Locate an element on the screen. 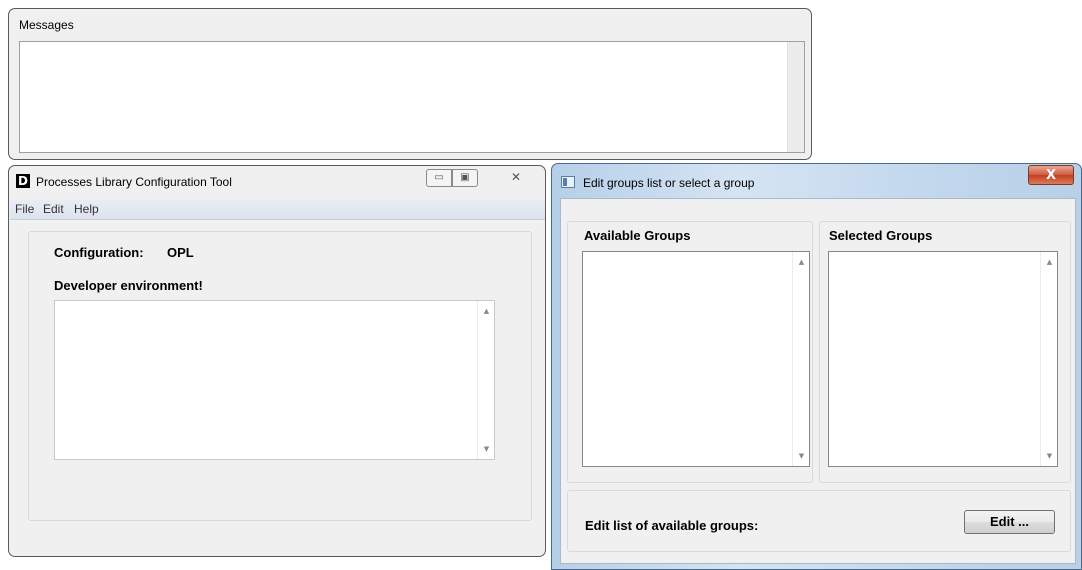  menu-bar: File Edit Help is located at coordinates (277, 210).